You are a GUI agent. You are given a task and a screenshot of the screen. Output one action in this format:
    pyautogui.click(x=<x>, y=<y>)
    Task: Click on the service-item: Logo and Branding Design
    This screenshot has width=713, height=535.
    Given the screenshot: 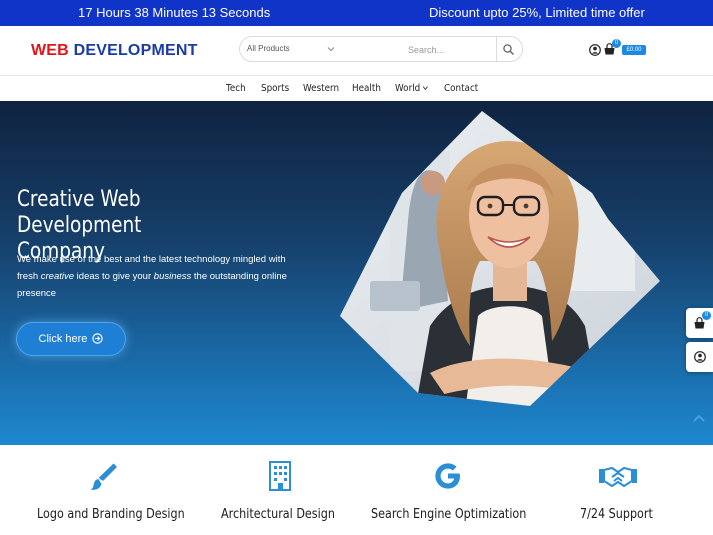 What is the action you would take?
    pyautogui.click(x=92, y=490)
    